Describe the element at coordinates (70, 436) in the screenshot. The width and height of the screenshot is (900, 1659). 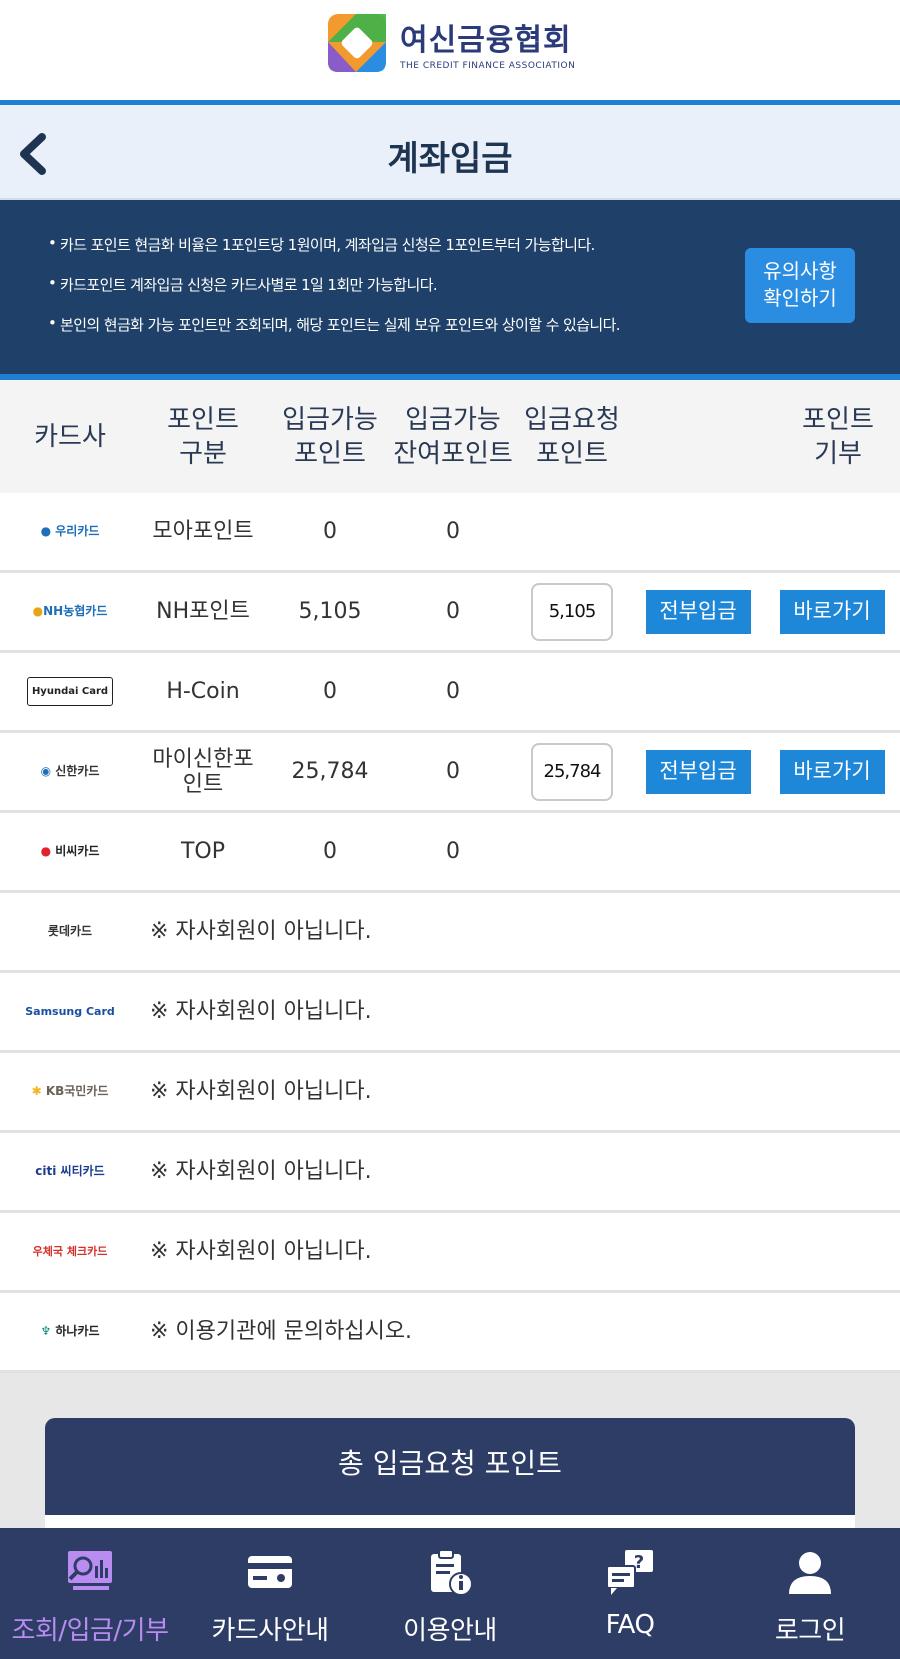
I see `header-company: 카드사` at that location.